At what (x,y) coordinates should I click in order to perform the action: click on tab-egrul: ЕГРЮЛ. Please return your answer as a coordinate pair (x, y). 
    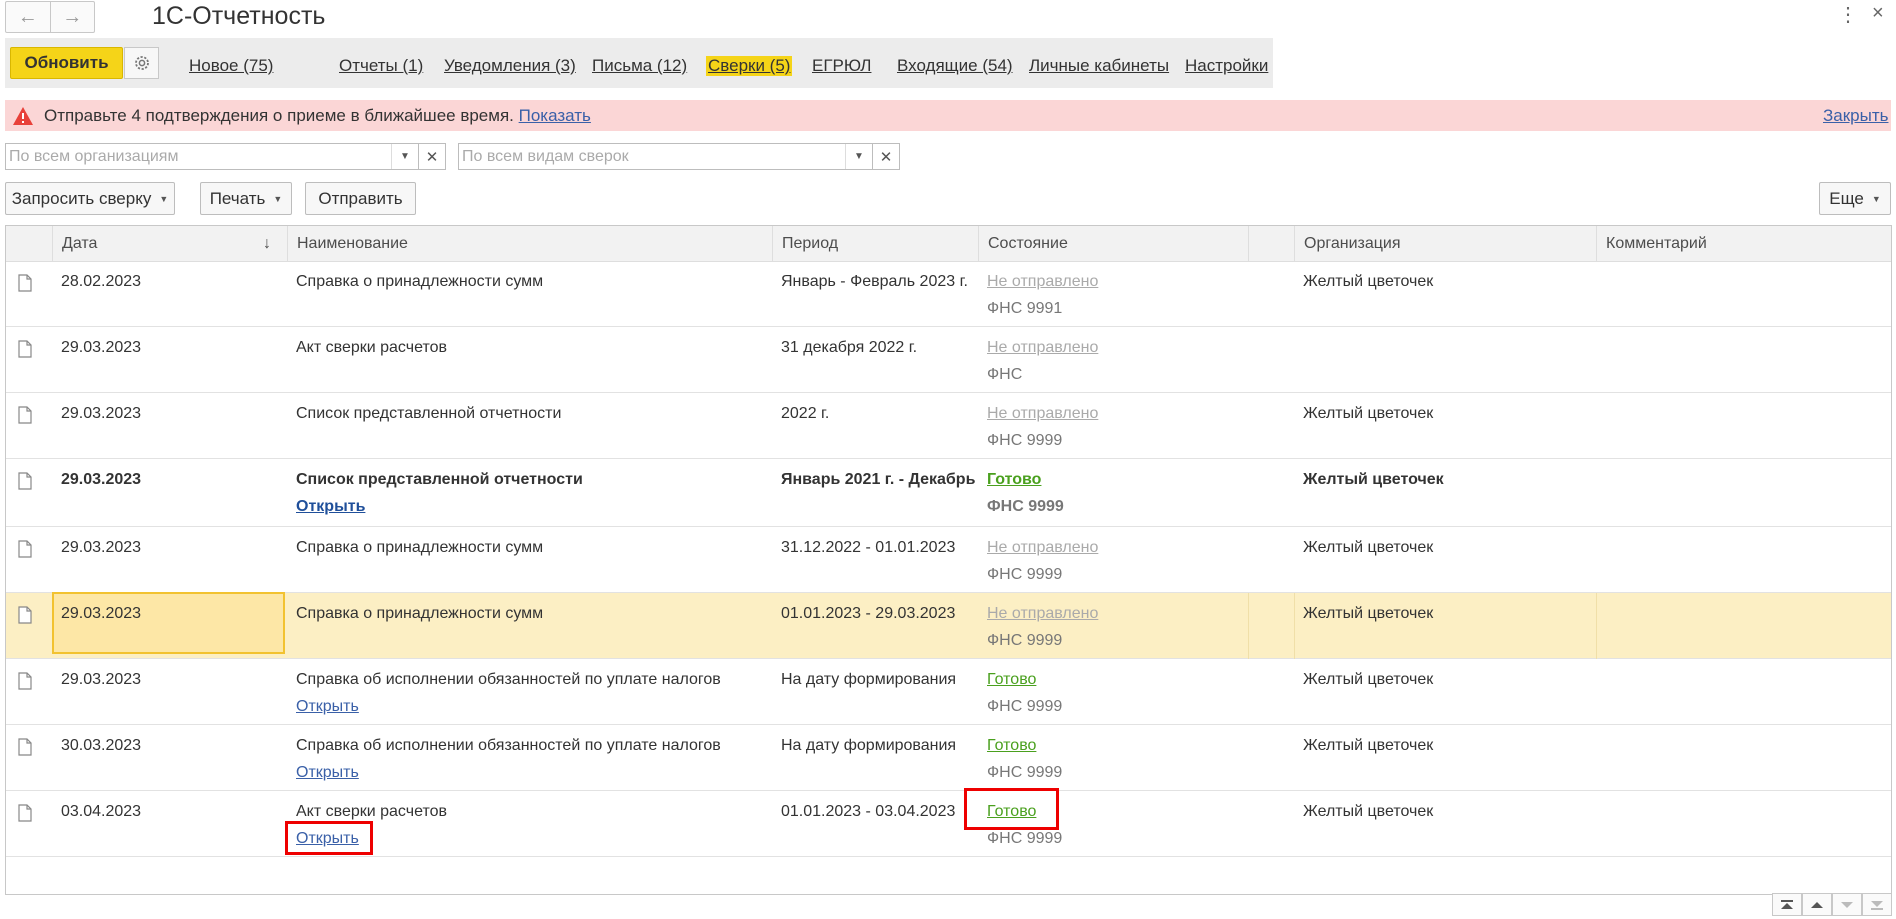
    Looking at the image, I should click on (841, 66).